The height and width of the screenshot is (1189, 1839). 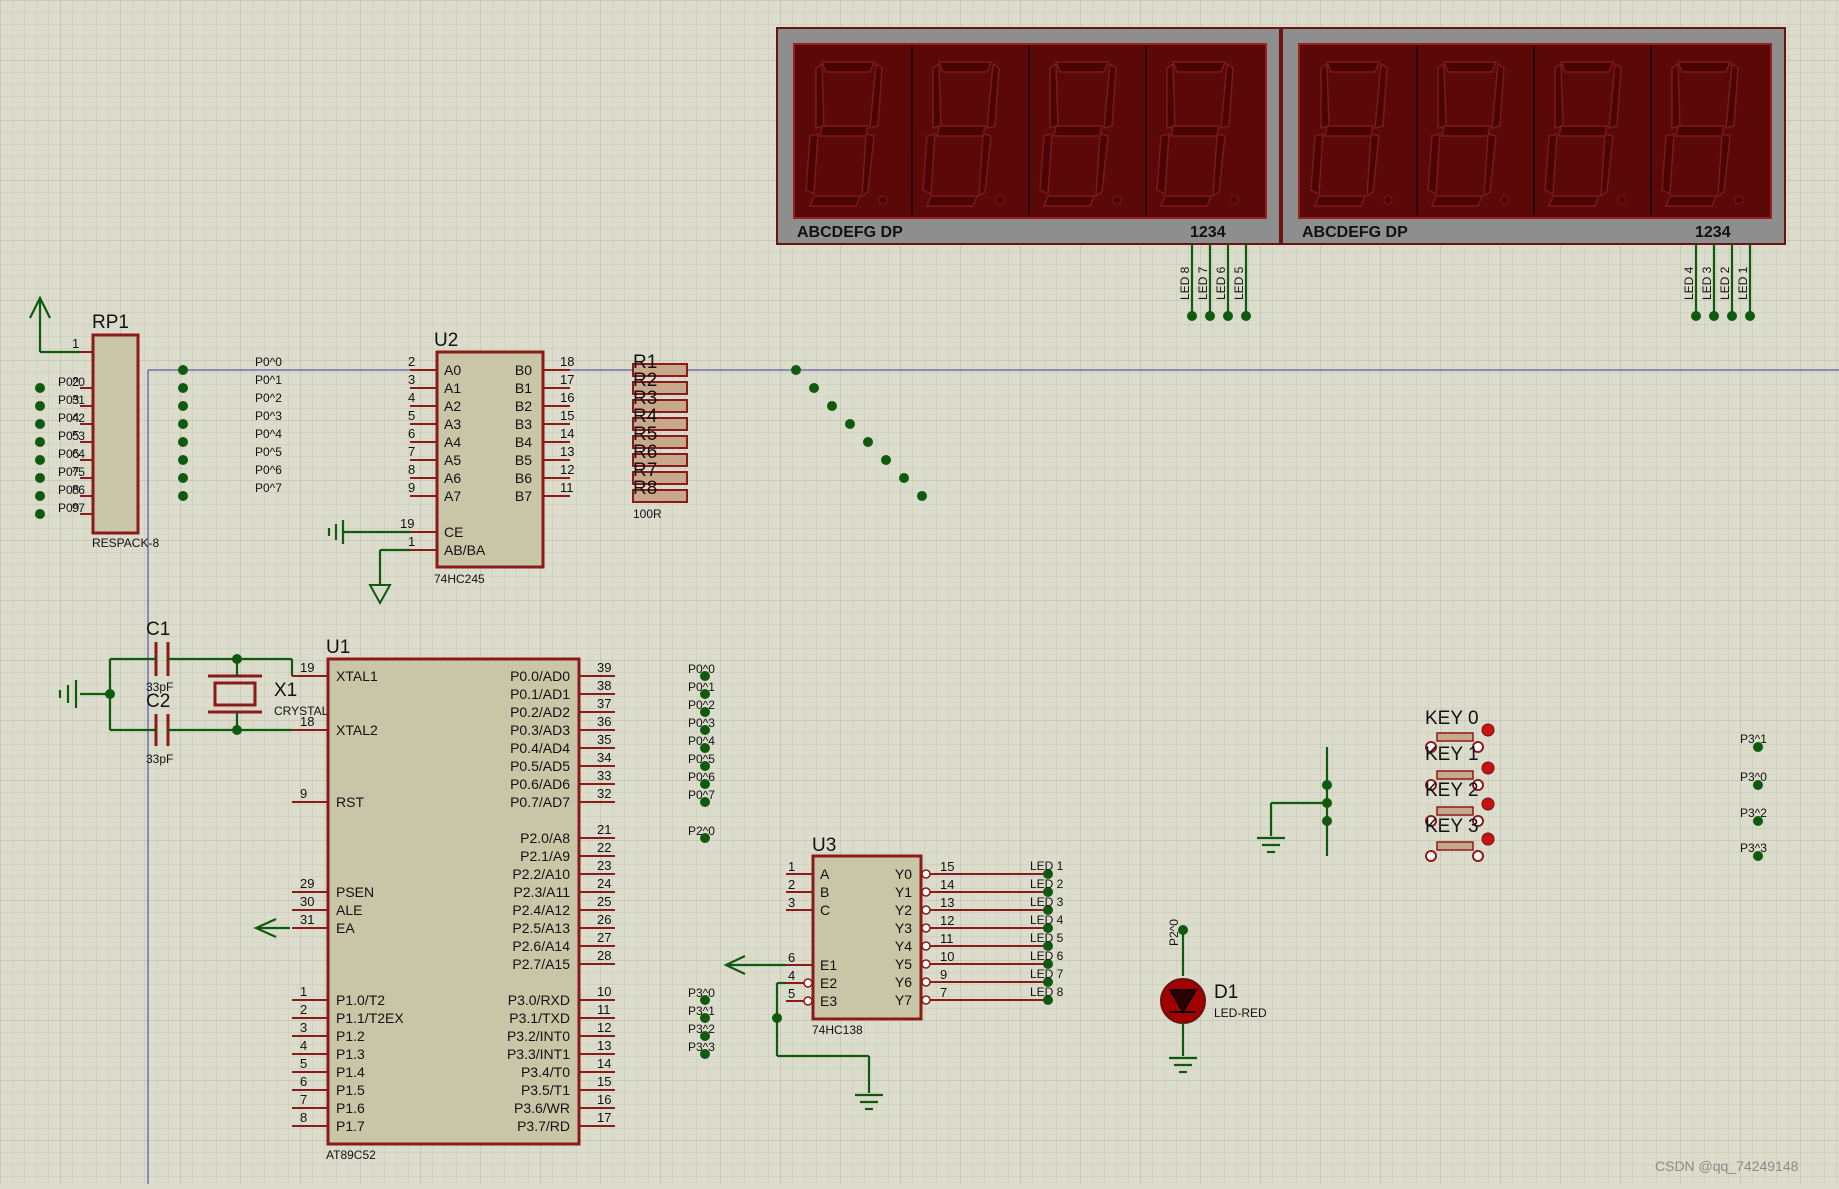 What do you see at coordinates (541, 910) in the screenshot?
I see `pin-name: P2.4/A12` at bounding box center [541, 910].